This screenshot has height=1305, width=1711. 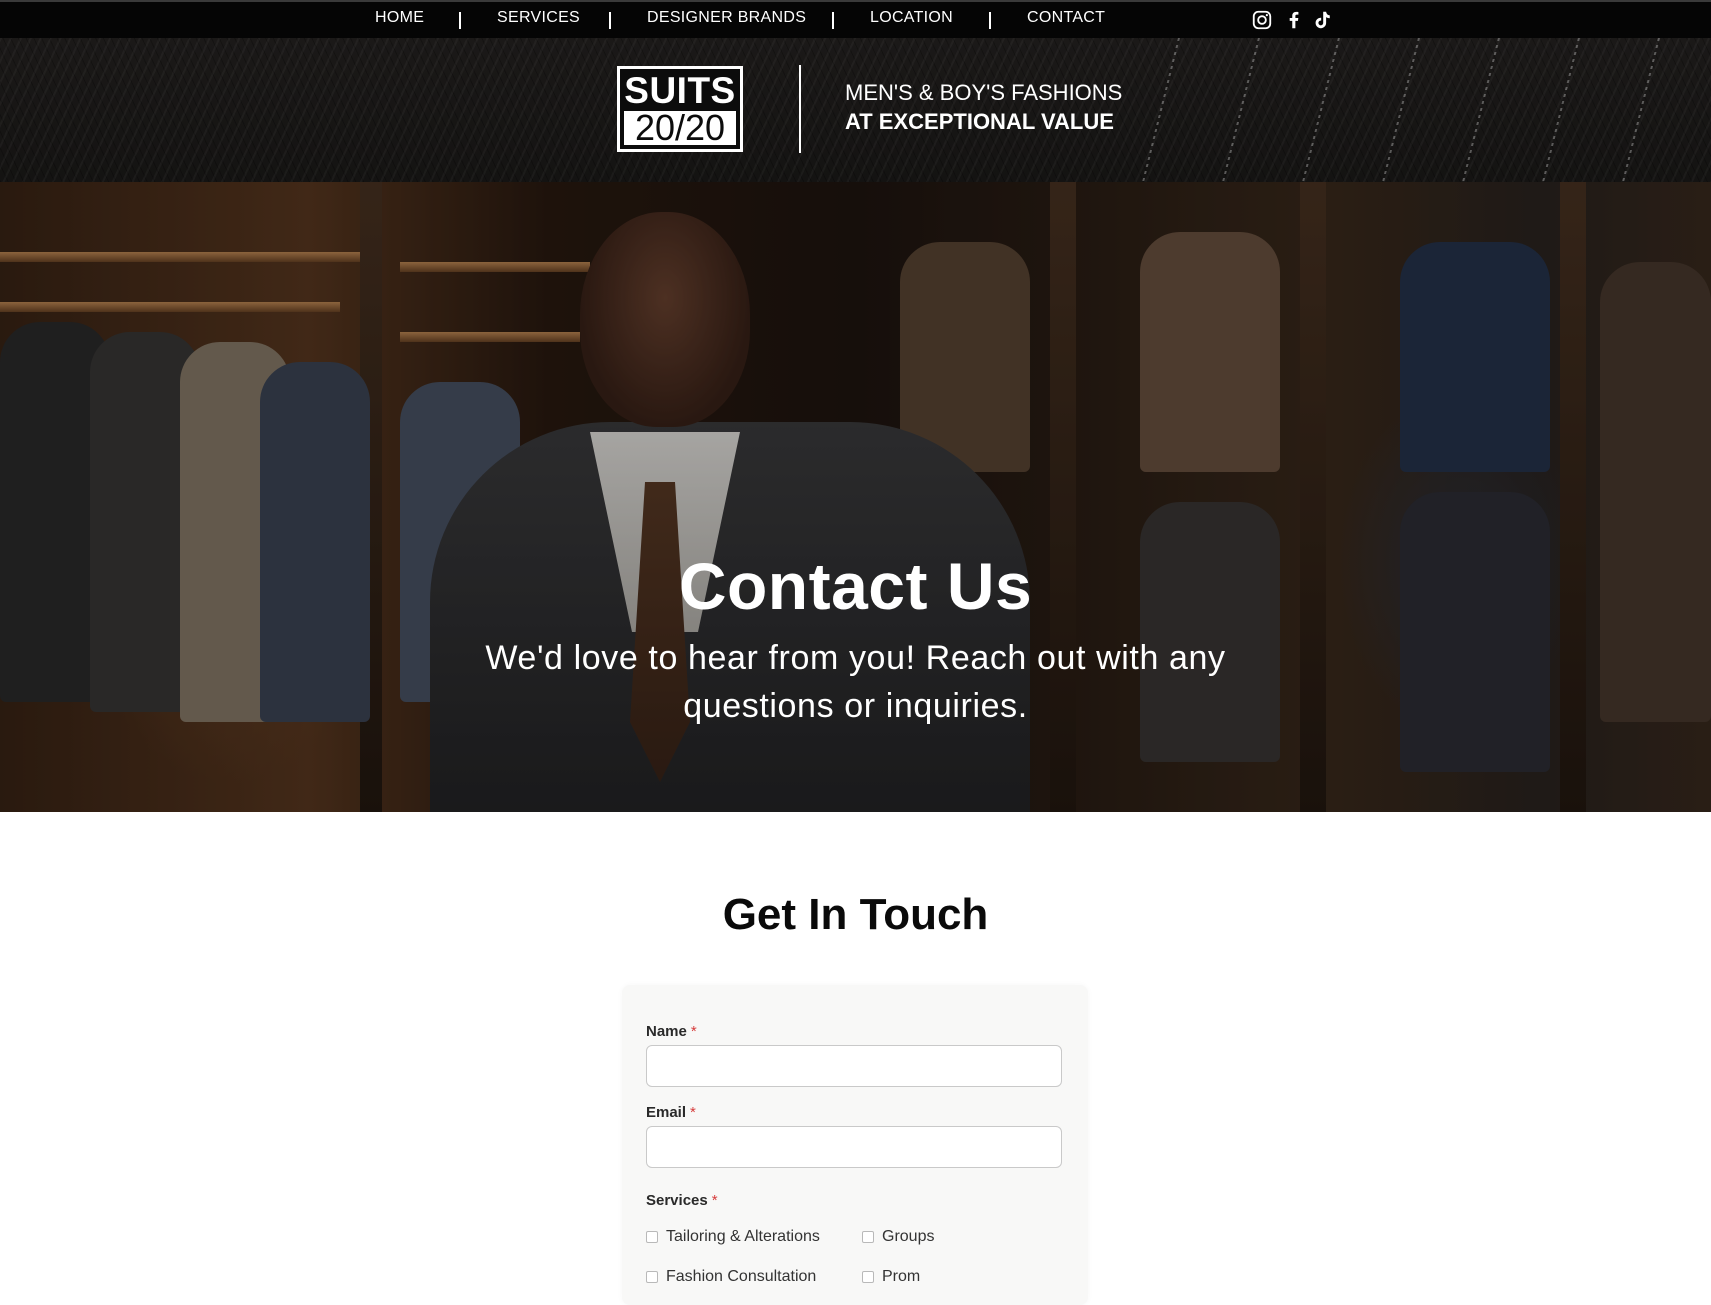 I want to click on checkbox-label: Groups, so click(x=908, y=1236).